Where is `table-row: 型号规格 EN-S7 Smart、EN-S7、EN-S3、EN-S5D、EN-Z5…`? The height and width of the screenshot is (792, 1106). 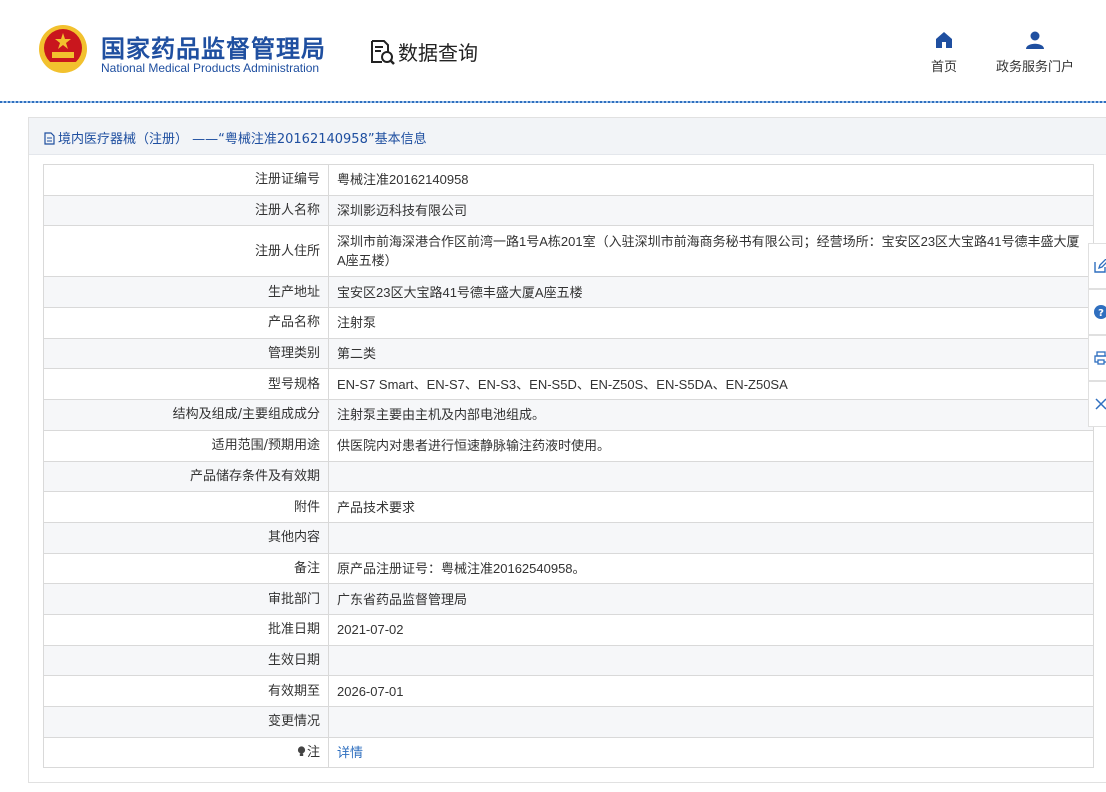
table-row: 型号规格 EN-S7 Smart、EN-S7、EN-S3、EN-S5D、EN-Z5… is located at coordinates (568, 384).